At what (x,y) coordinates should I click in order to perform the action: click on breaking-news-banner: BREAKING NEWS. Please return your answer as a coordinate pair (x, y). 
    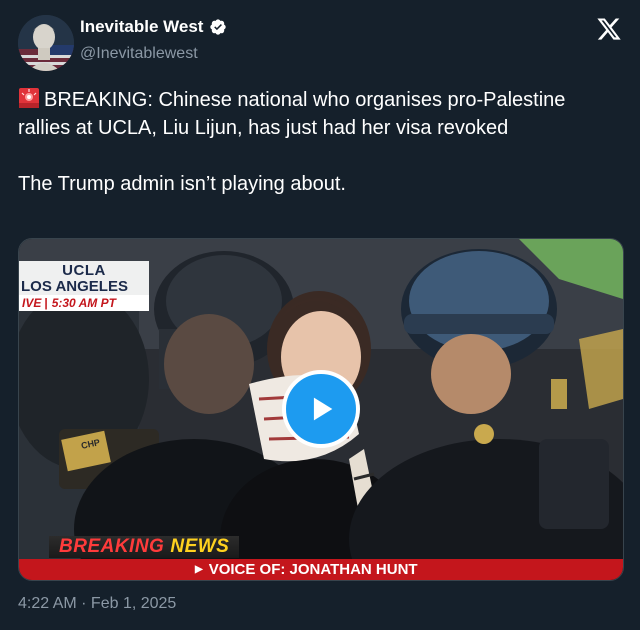
    Looking at the image, I should click on (144, 547).